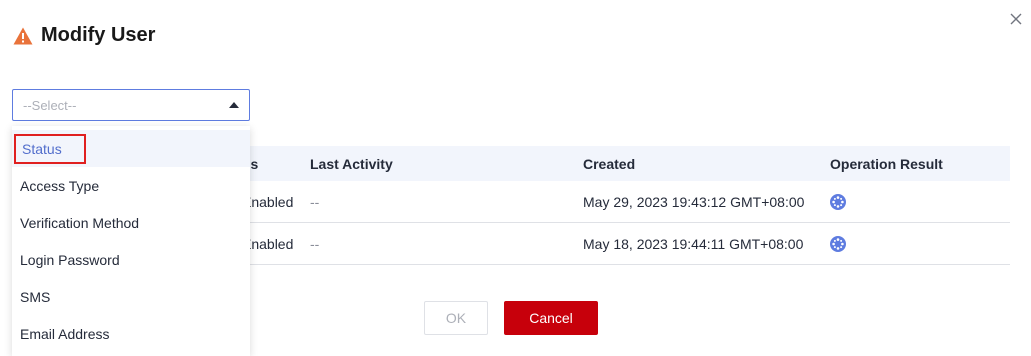  Describe the element at coordinates (80, 222) in the screenshot. I see `dropdown-option-label: Verification Method` at that location.